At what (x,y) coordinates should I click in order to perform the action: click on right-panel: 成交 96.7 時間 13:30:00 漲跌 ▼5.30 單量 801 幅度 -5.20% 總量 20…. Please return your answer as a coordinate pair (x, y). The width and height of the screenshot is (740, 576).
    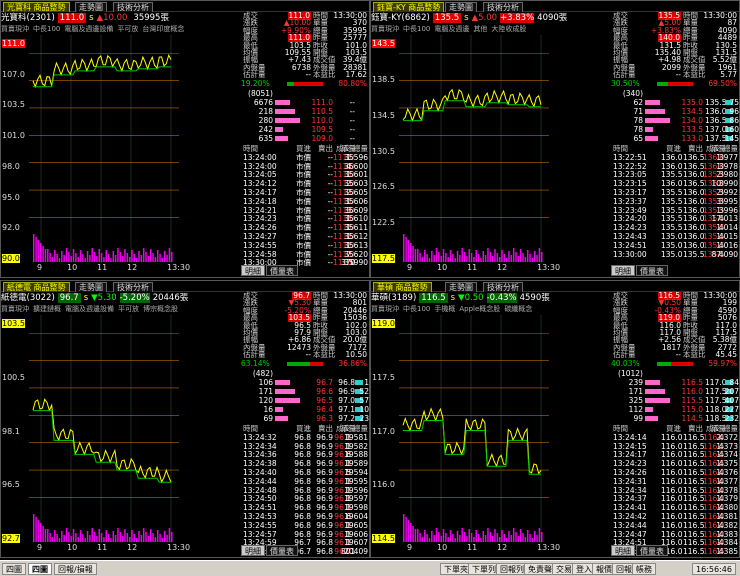
    Looking at the image, I should click on (305, 424).